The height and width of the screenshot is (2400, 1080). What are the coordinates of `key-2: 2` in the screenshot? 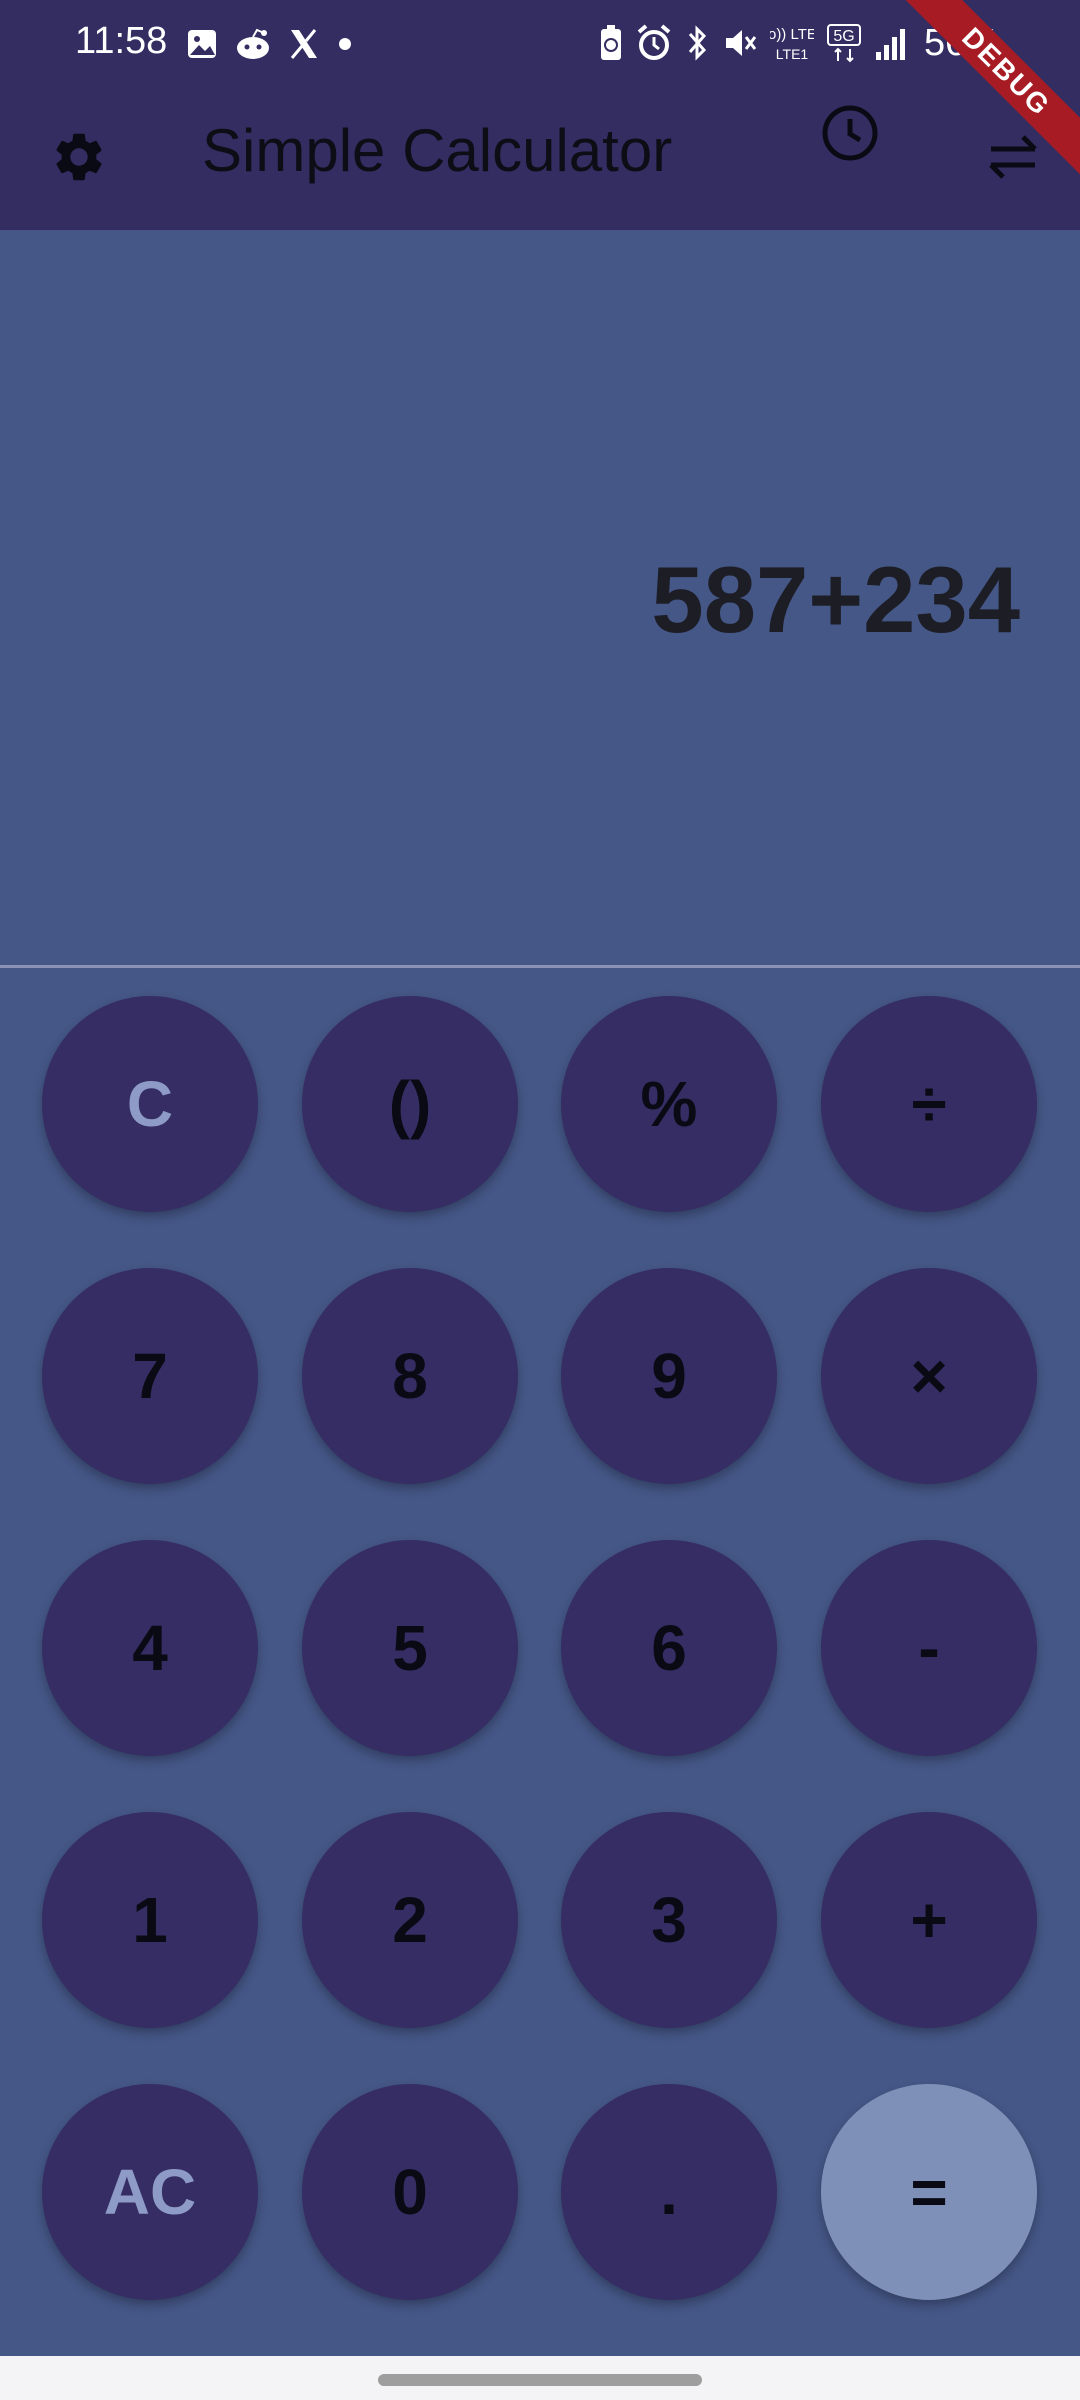 It's located at (410, 1920).